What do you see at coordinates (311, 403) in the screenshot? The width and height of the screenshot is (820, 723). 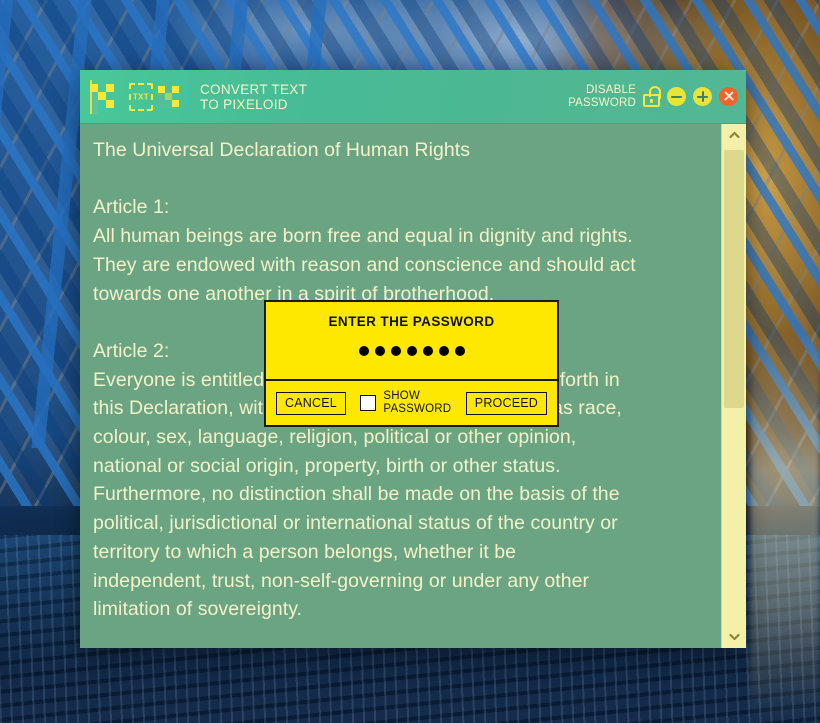 I see `cancel-button: CANCEL` at bounding box center [311, 403].